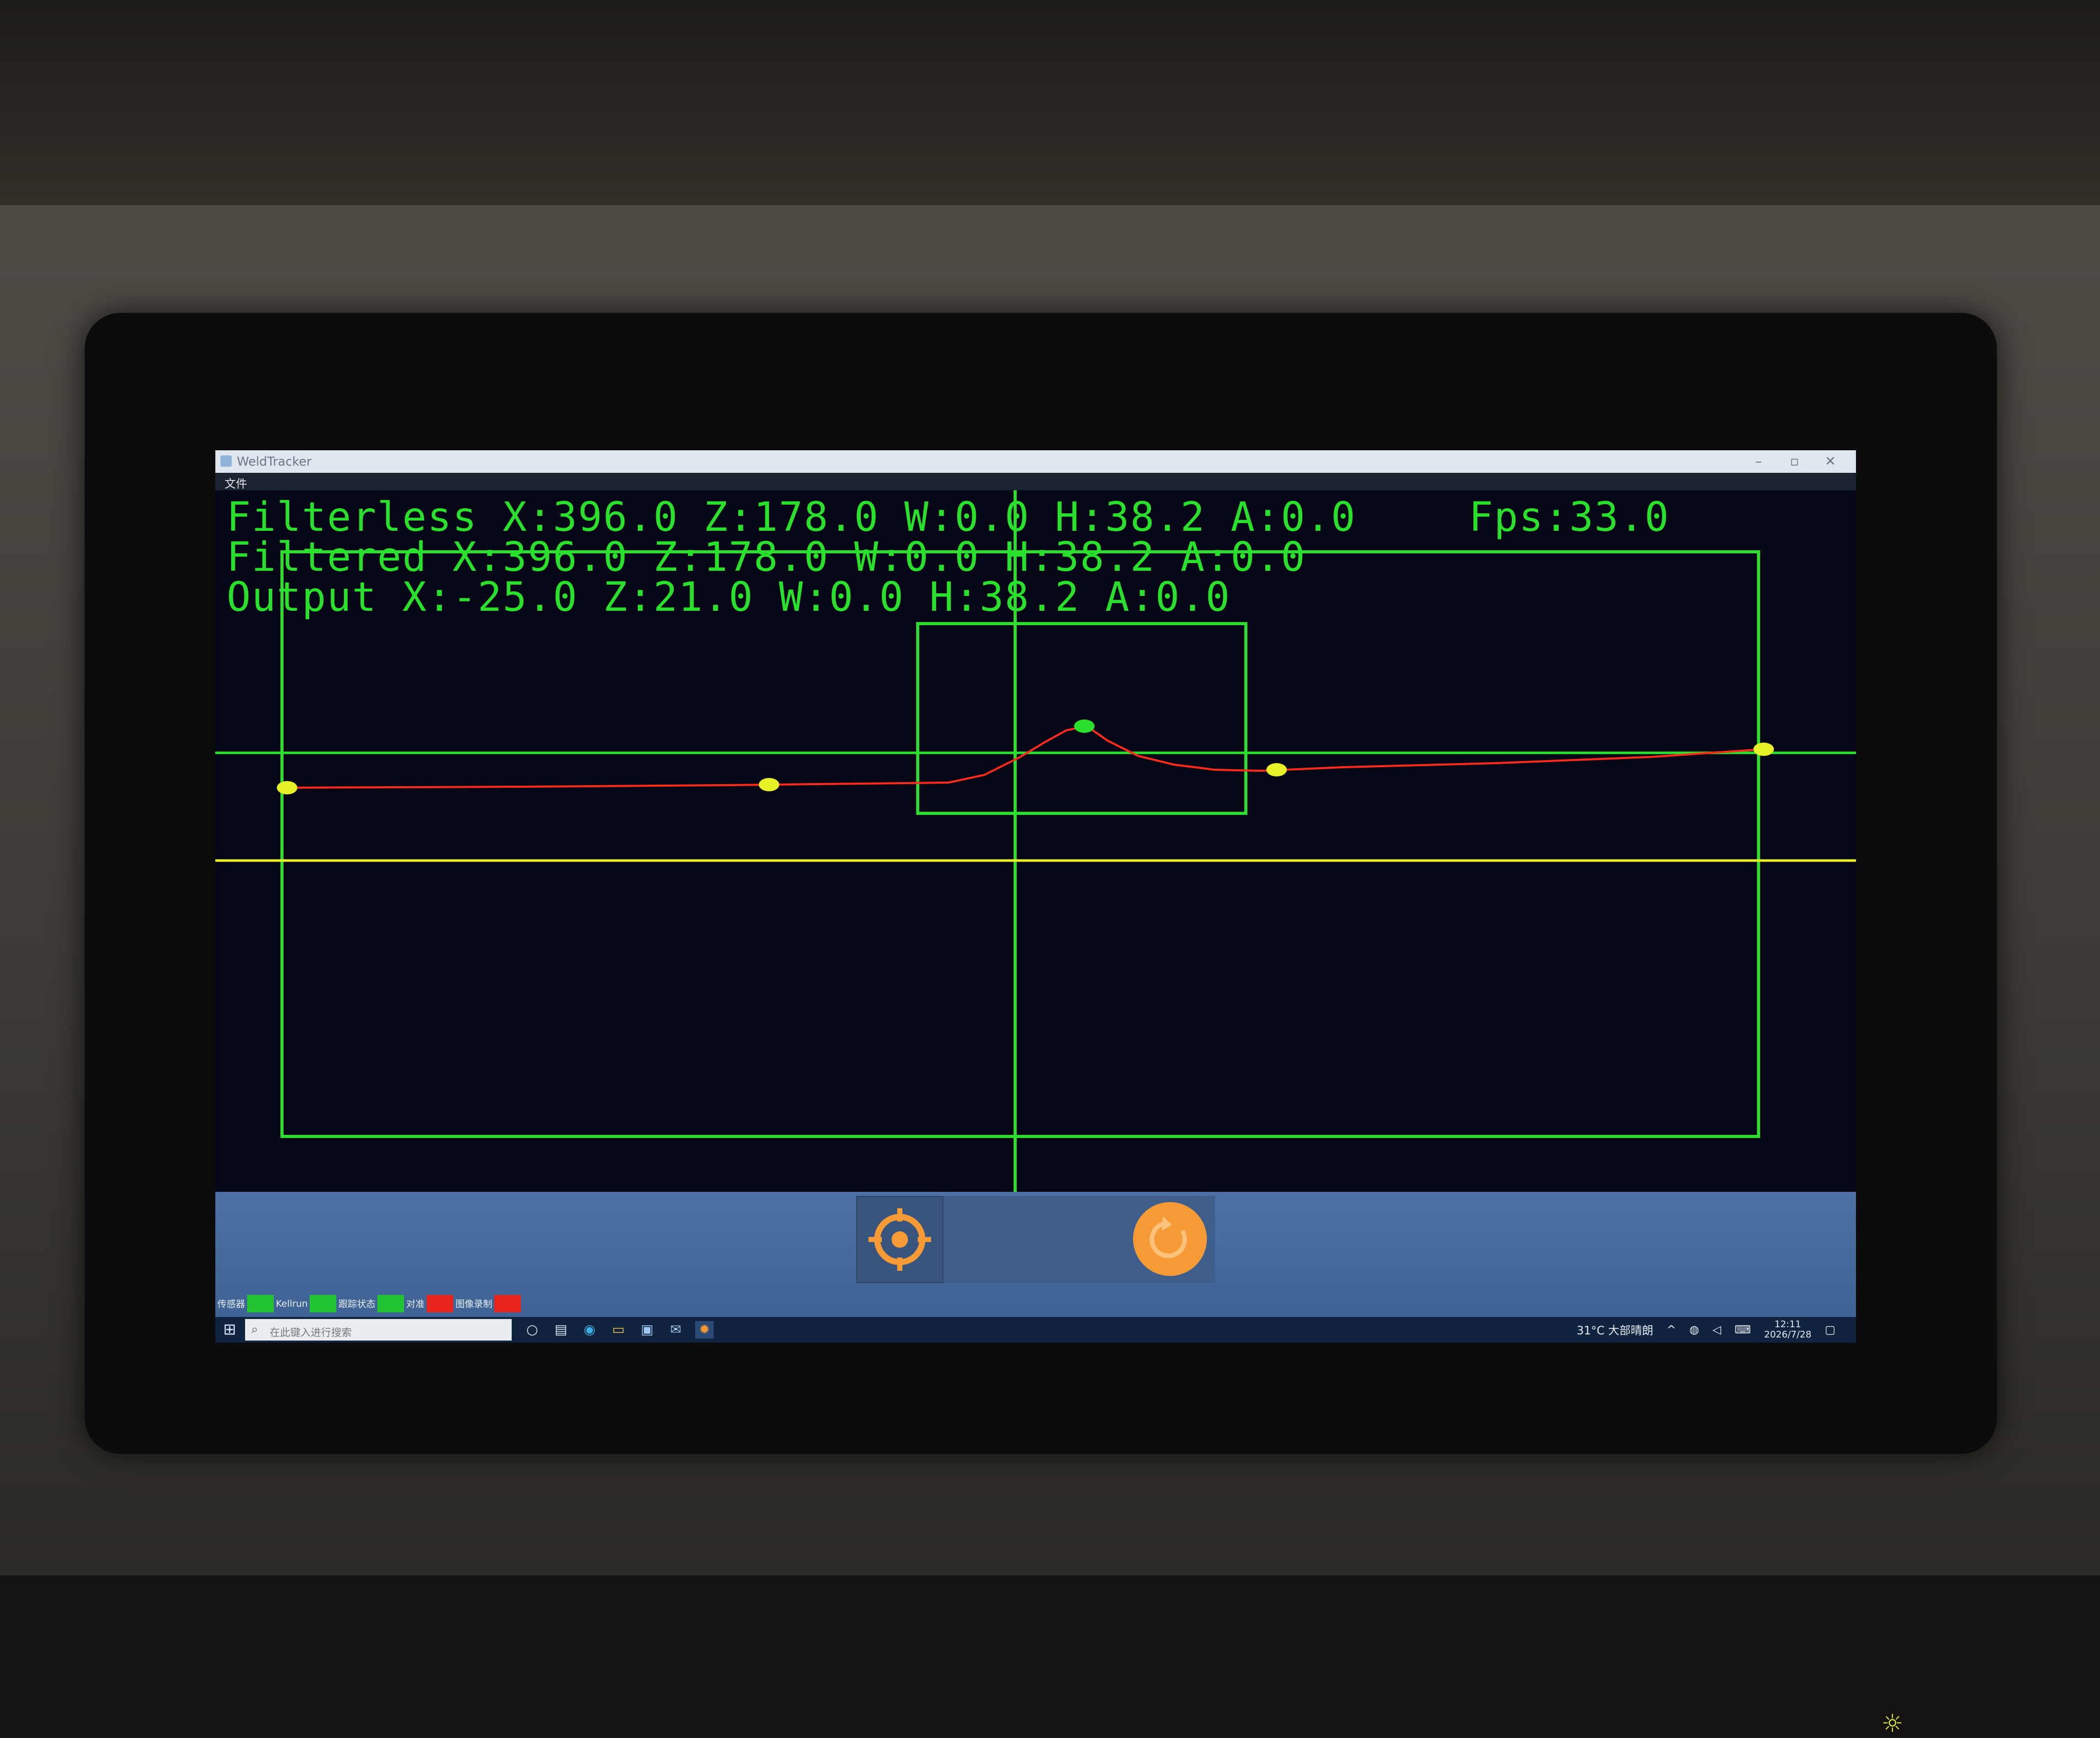 The width and height of the screenshot is (2100, 1738). Describe the element at coordinates (1787, 1324) in the screenshot. I see `clock-time: 12:11` at that location.